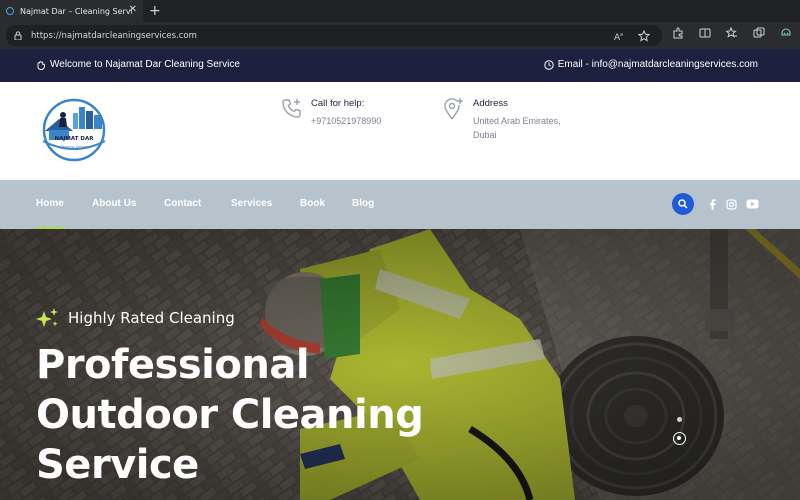  Describe the element at coordinates (338, 103) in the screenshot. I see `call-title: Call for help:` at that location.